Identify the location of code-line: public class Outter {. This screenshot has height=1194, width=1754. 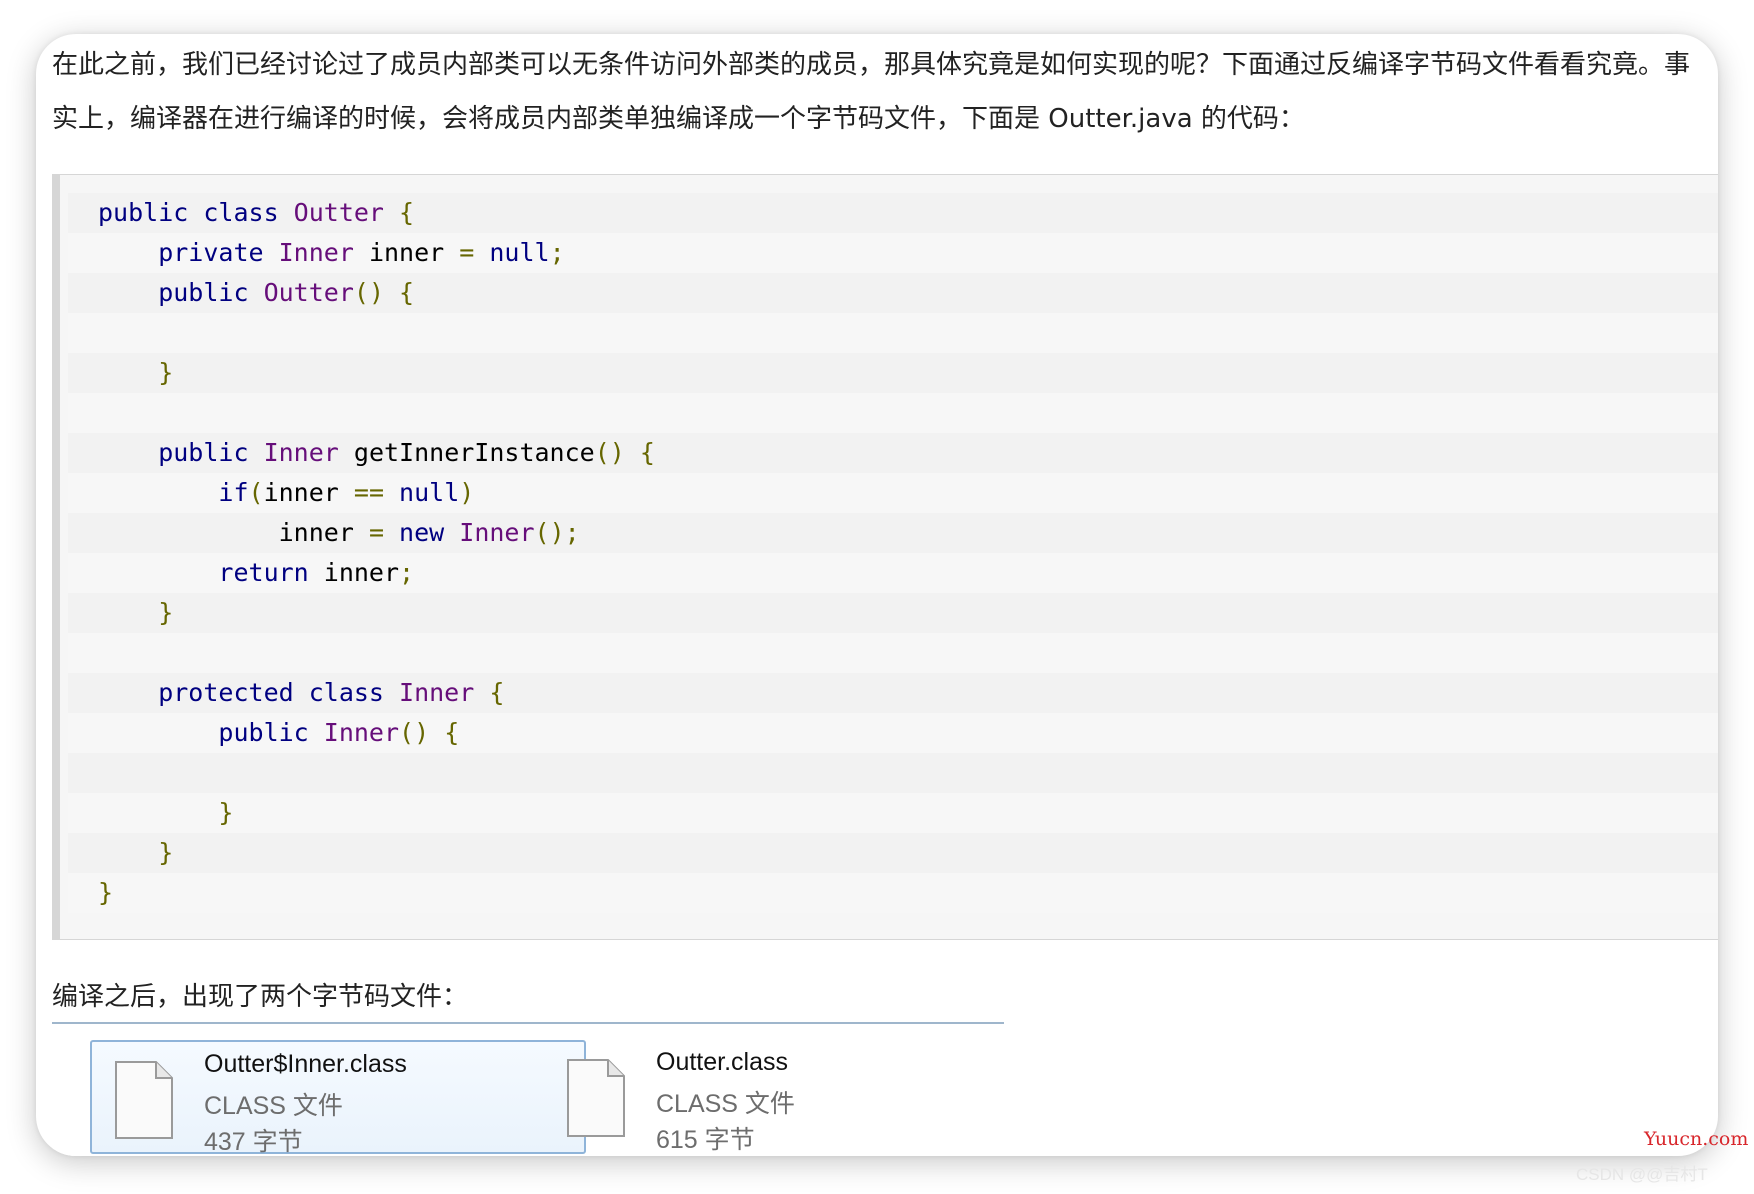
(893, 213).